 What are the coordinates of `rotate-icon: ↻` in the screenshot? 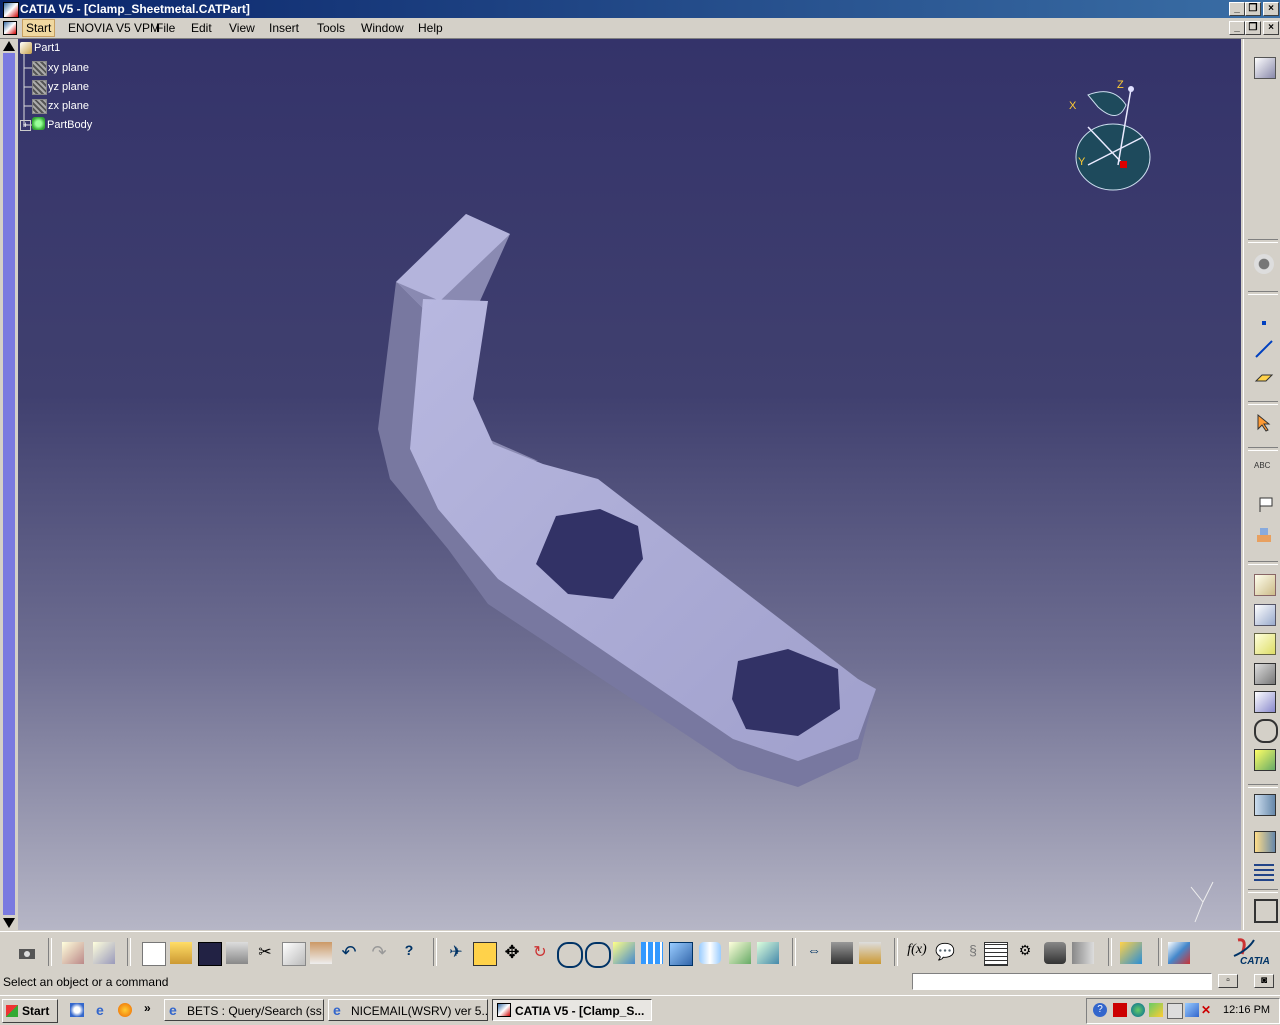 It's located at (540, 953).